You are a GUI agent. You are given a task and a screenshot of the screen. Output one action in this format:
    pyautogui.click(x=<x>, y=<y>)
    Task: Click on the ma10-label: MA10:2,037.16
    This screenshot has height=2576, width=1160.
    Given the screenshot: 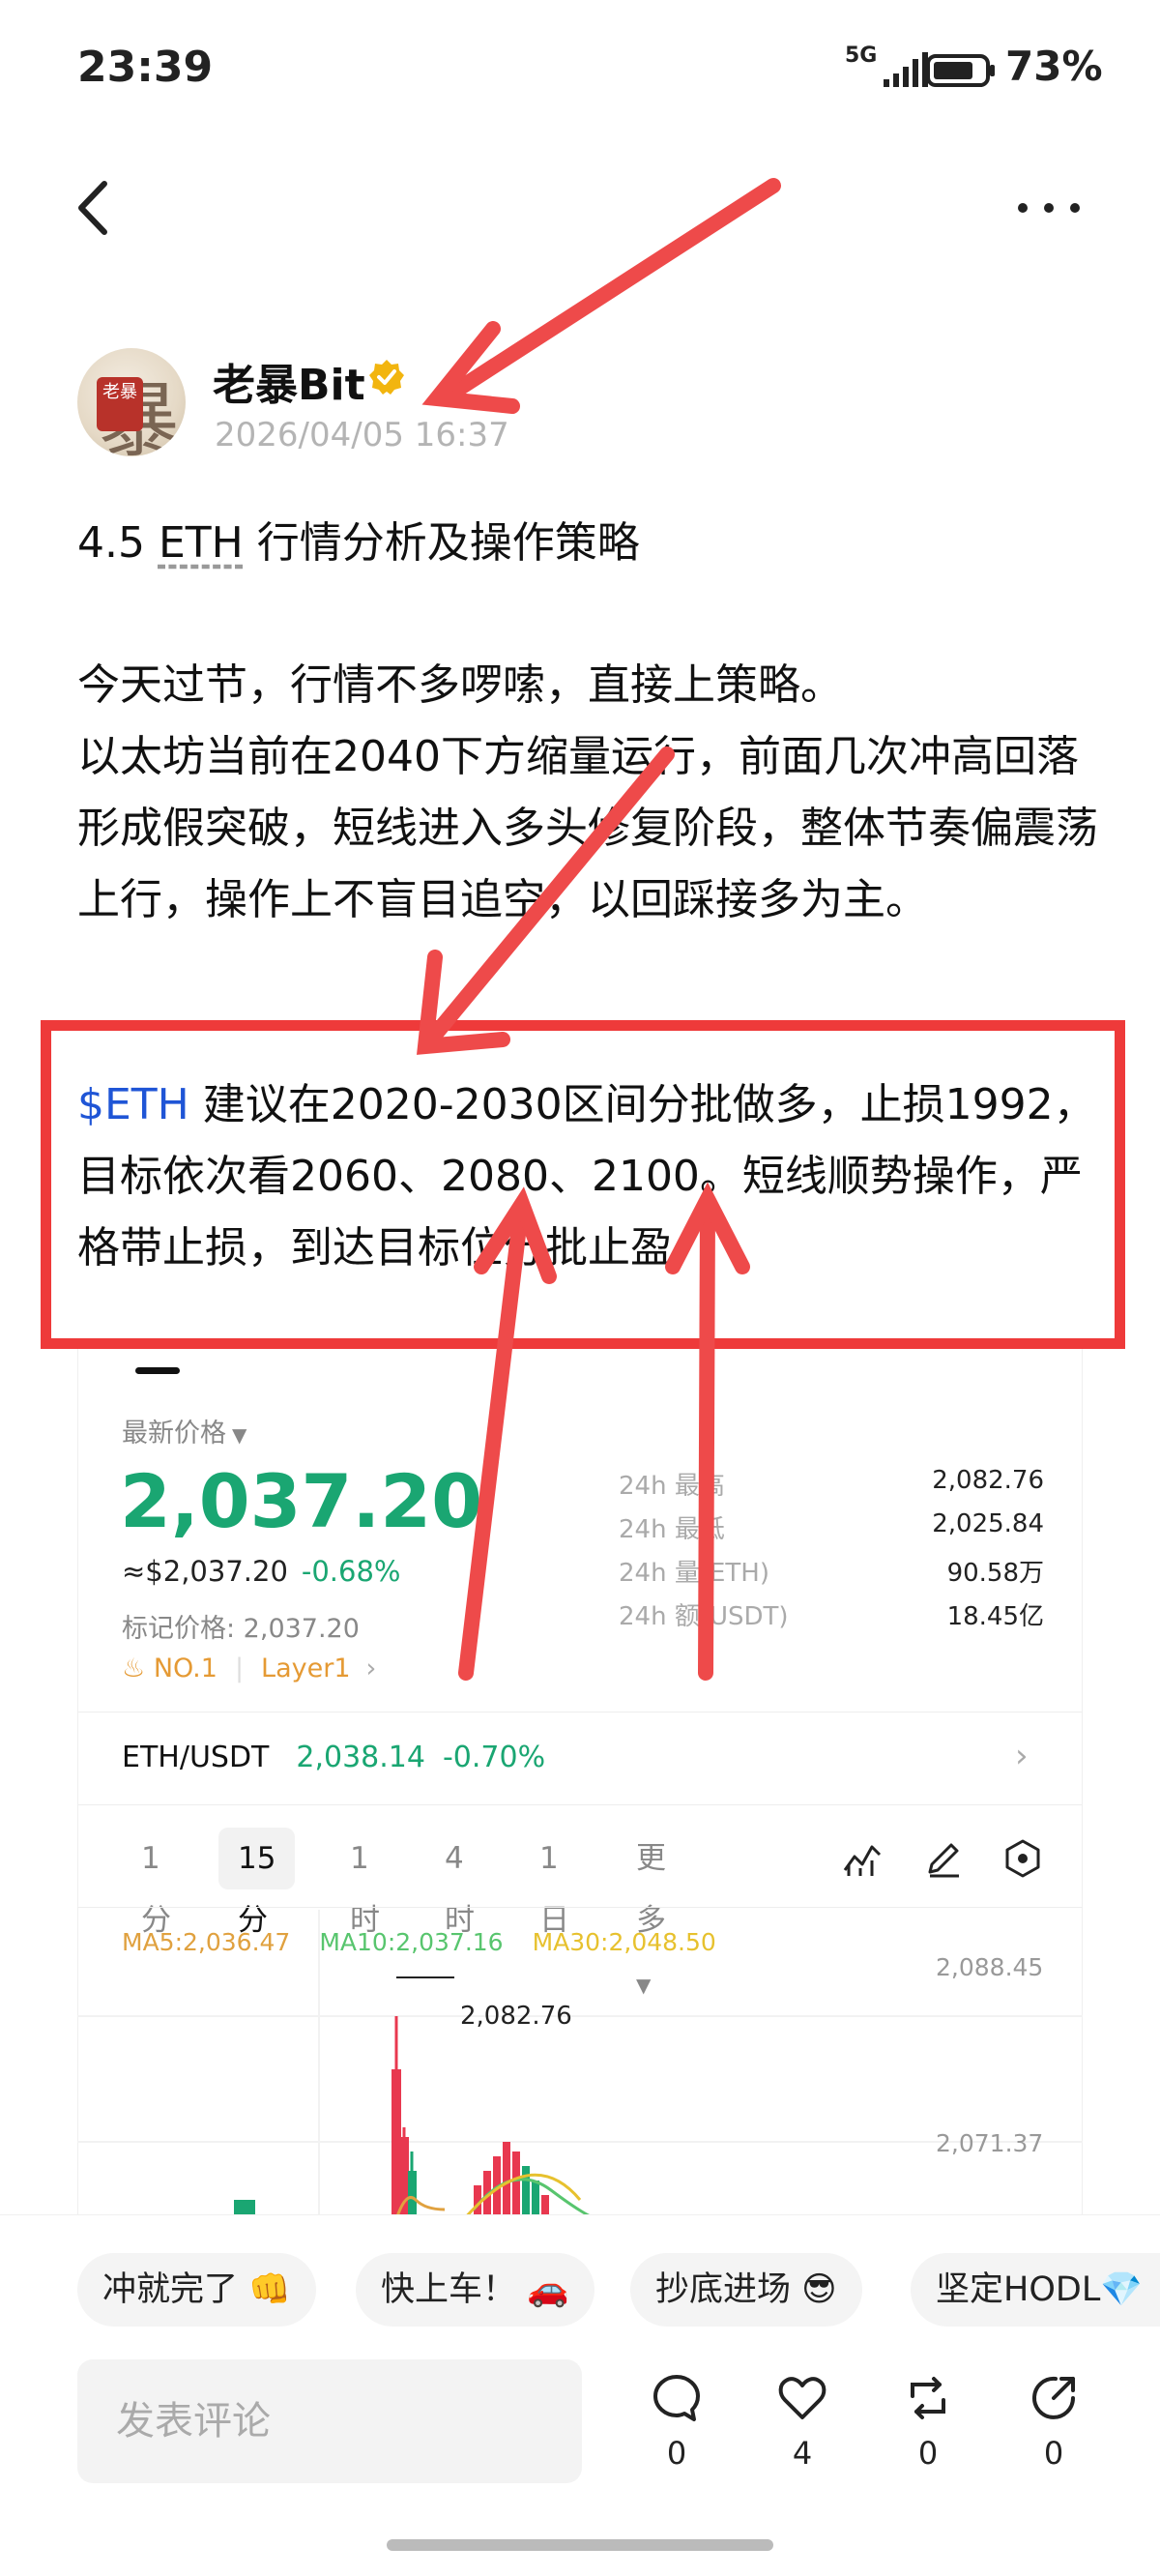 What is the action you would take?
    pyautogui.click(x=412, y=1942)
    